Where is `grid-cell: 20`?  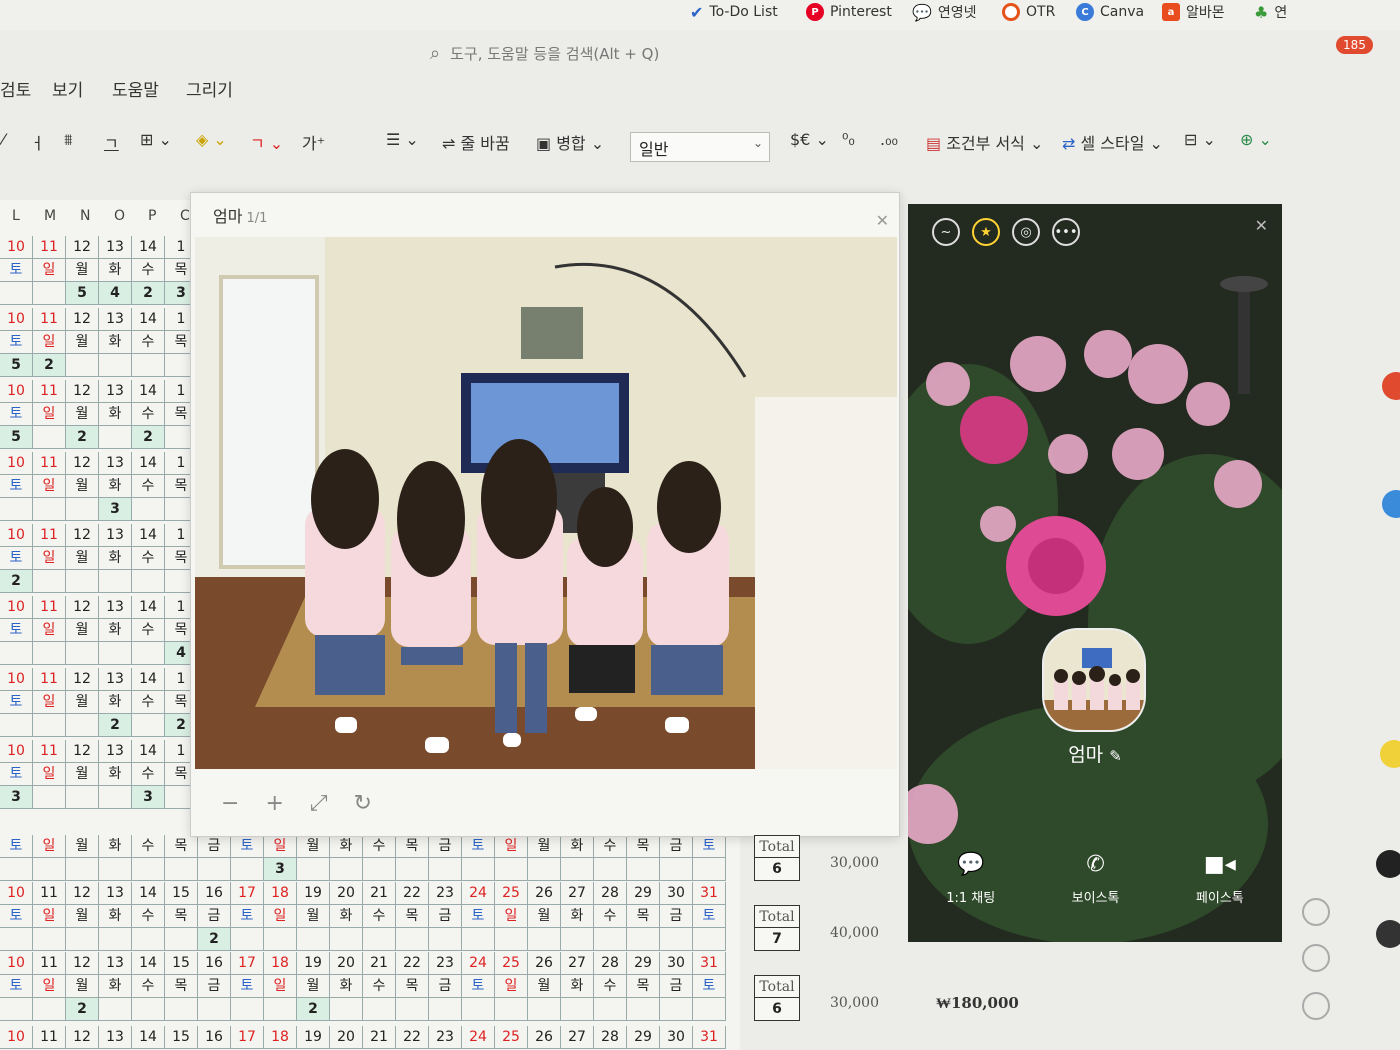
grid-cell: 20 is located at coordinates (346, 963).